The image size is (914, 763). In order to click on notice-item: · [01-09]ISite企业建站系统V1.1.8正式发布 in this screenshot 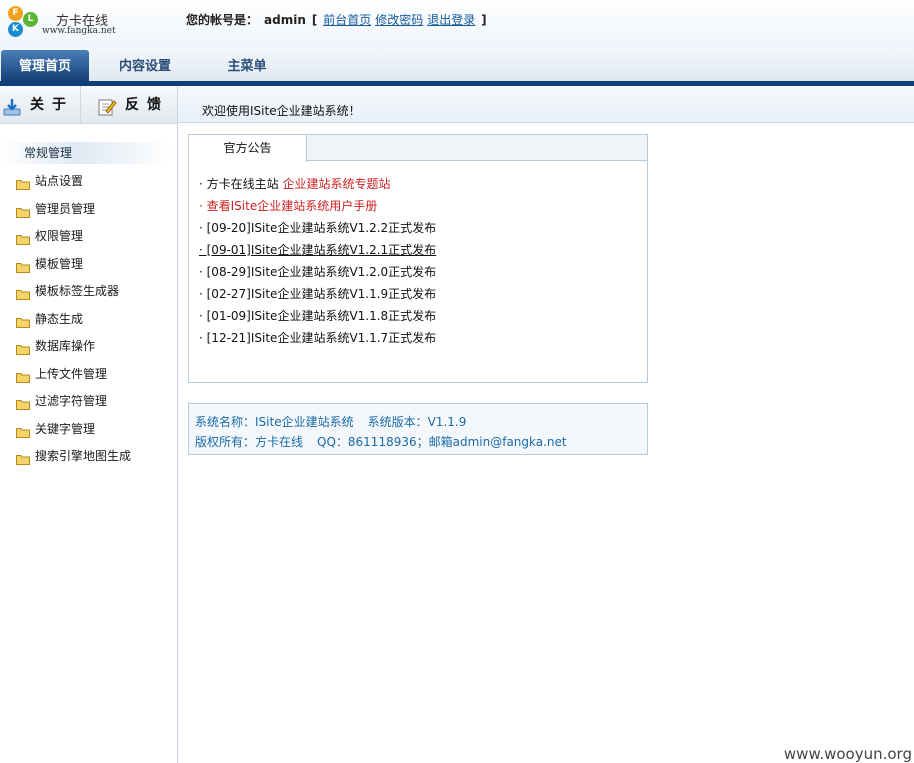, I will do `click(317, 316)`.